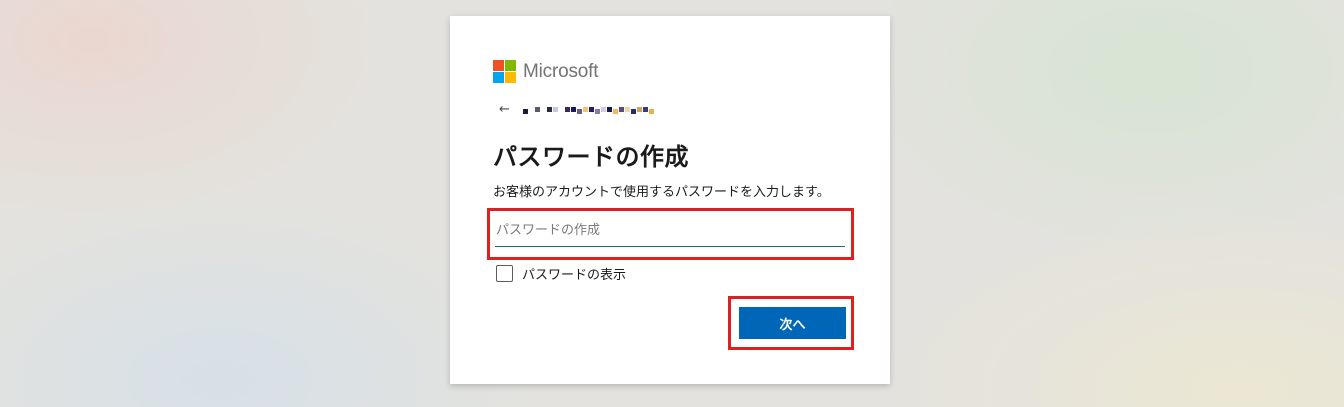 The image size is (1344, 407). I want to click on obscured-email, so click(589, 110).